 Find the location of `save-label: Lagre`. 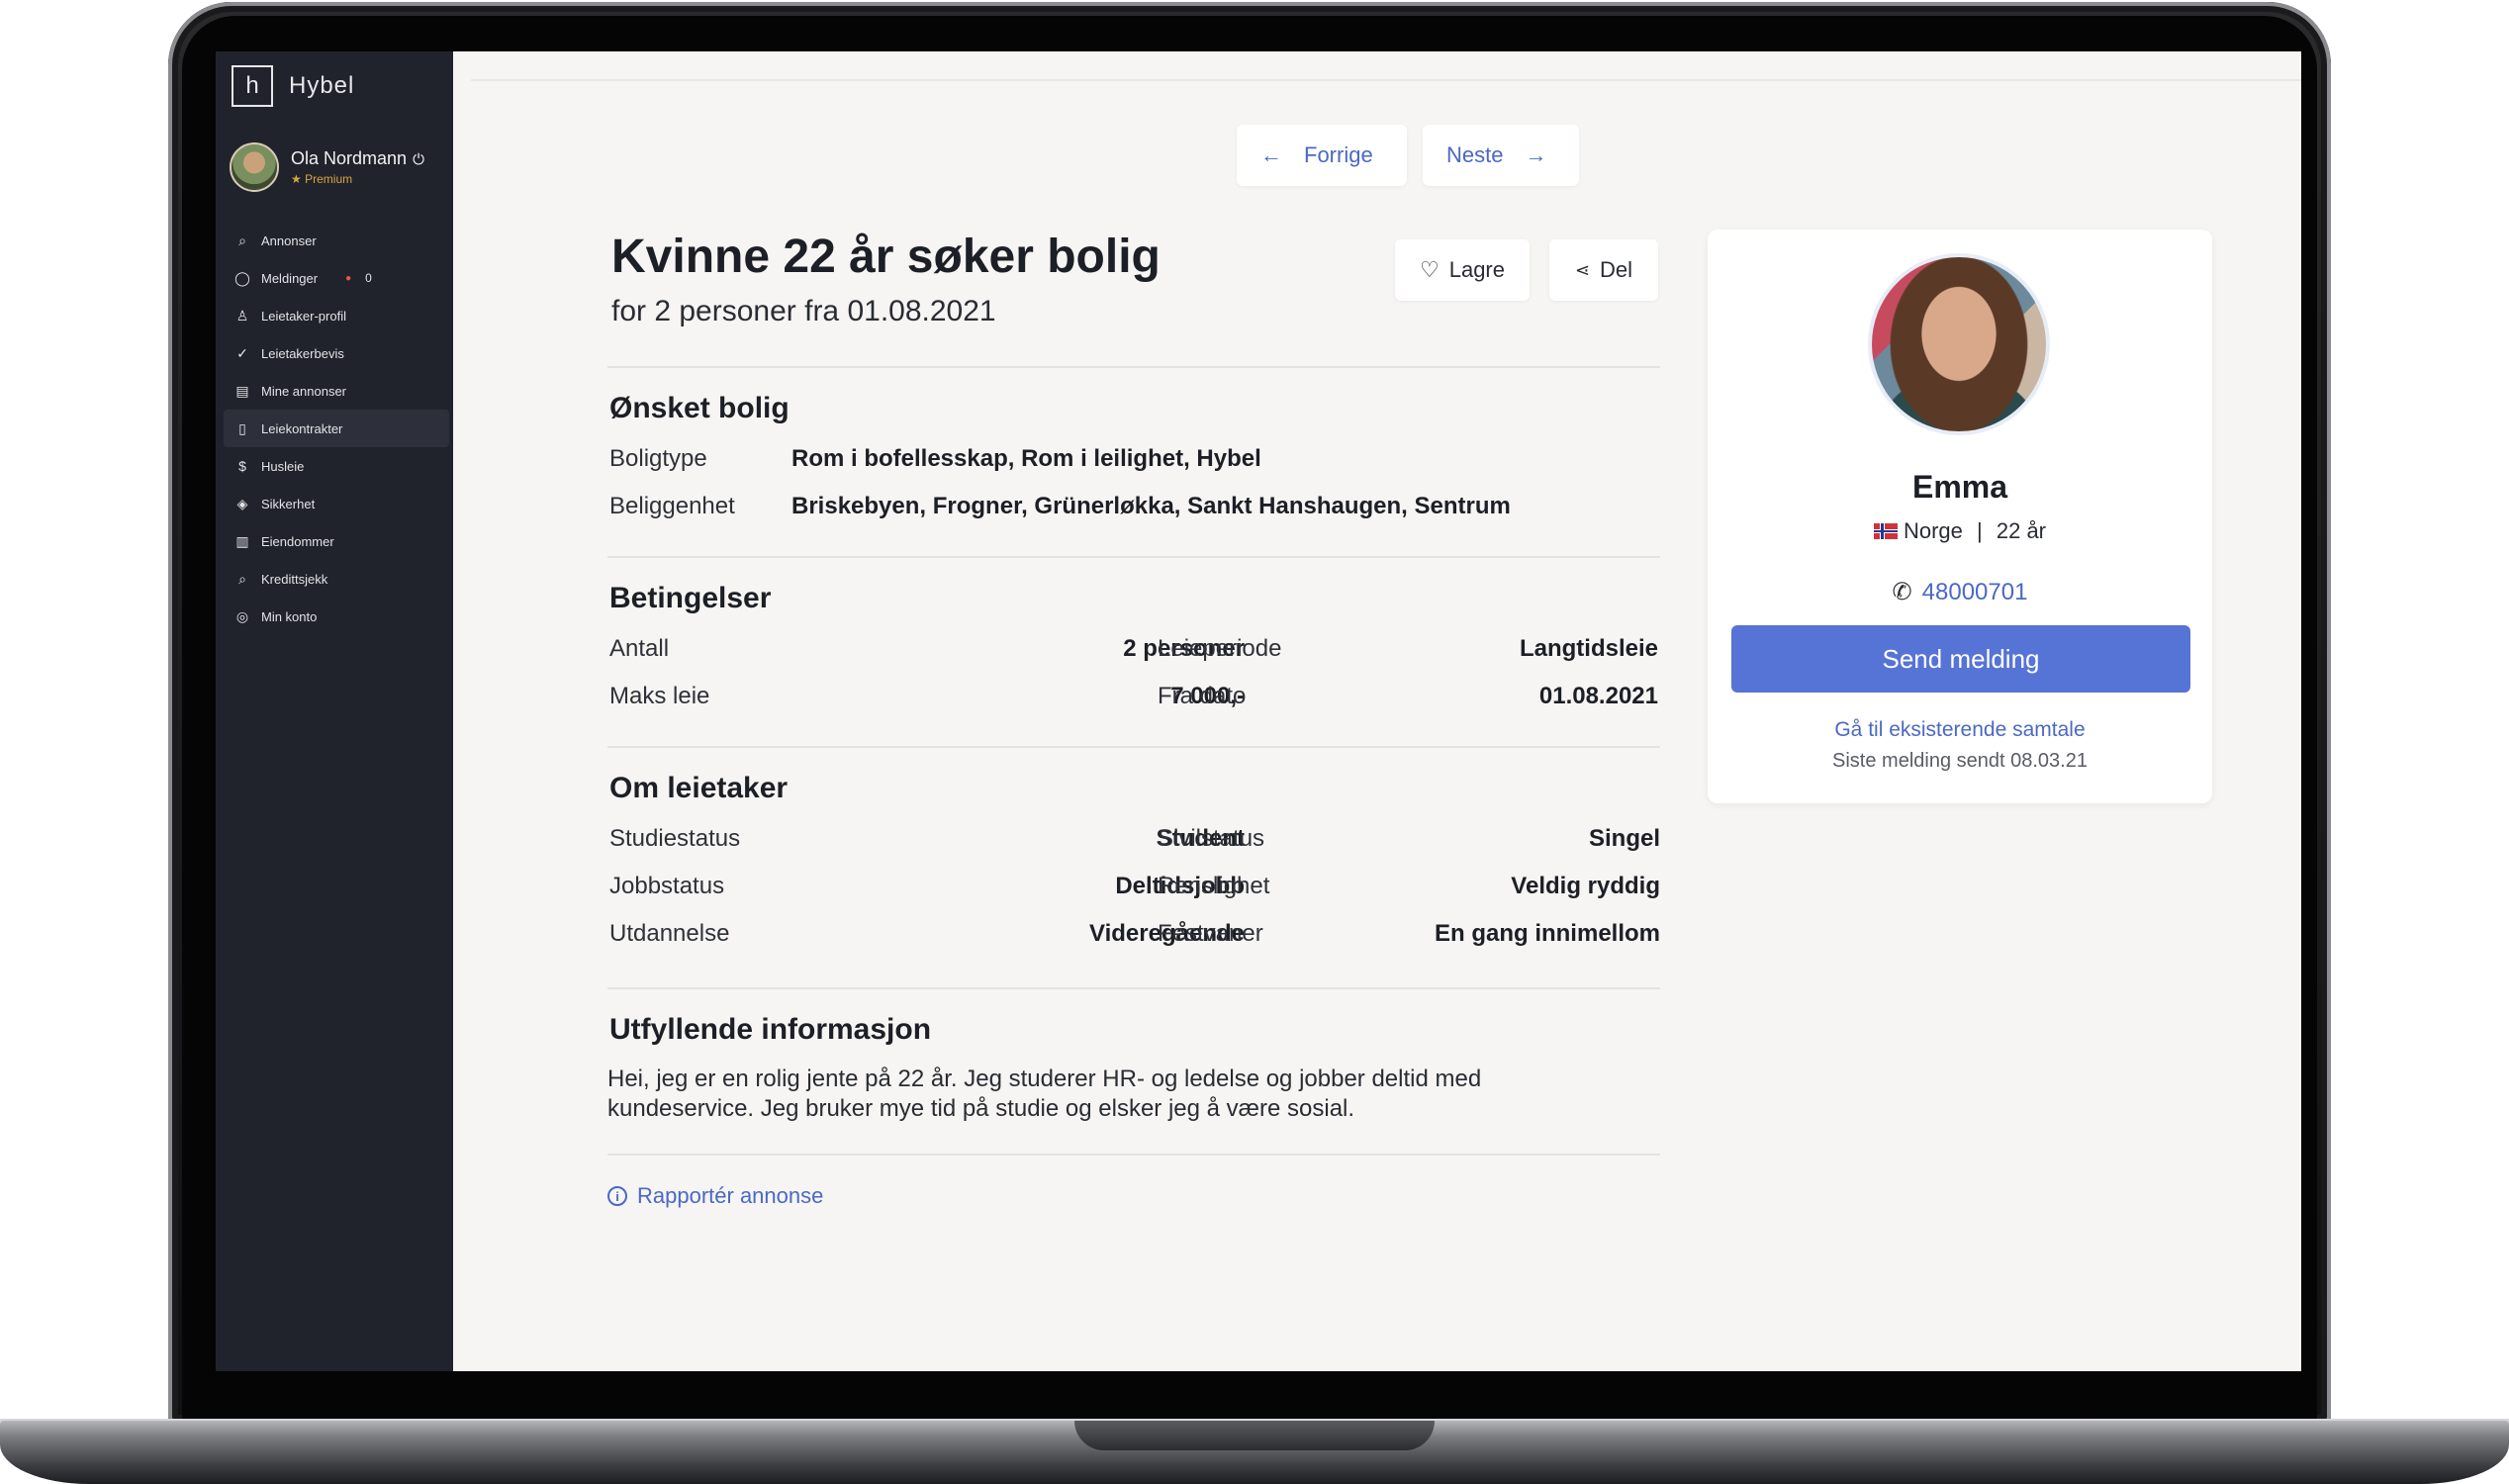

save-label: Lagre is located at coordinates (1476, 269).